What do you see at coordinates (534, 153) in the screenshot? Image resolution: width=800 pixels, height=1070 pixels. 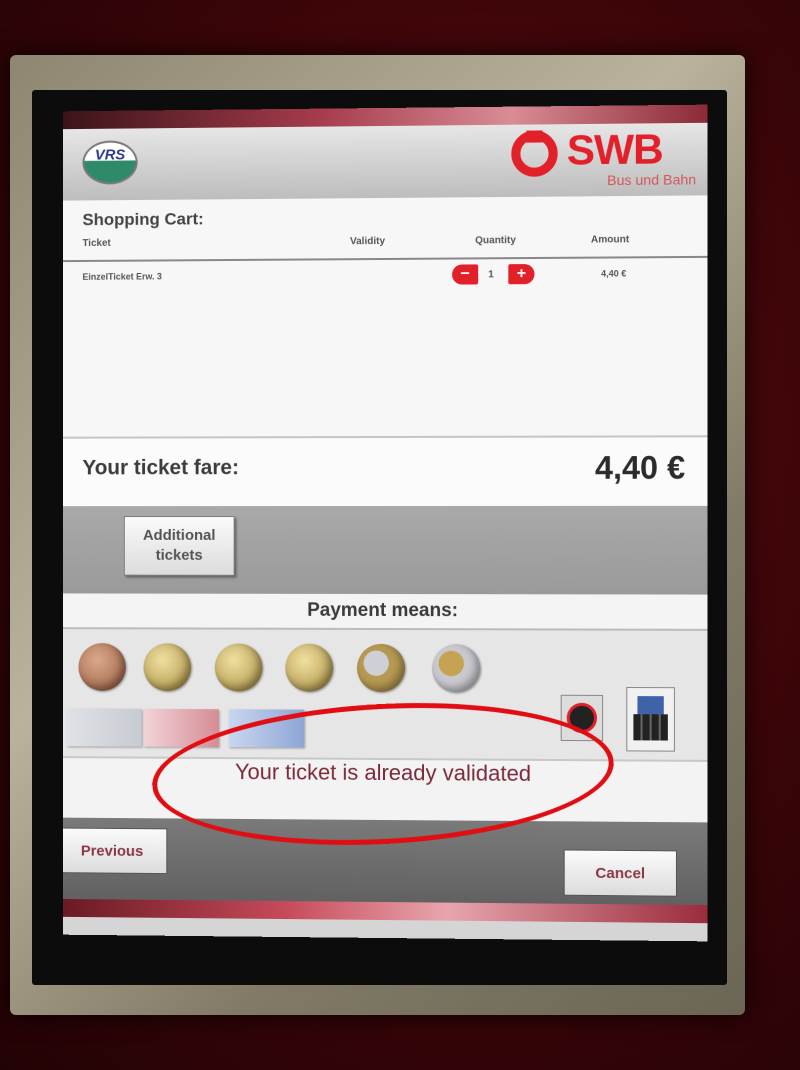 I see `swb-ring-icon` at bounding box center [534, 153].